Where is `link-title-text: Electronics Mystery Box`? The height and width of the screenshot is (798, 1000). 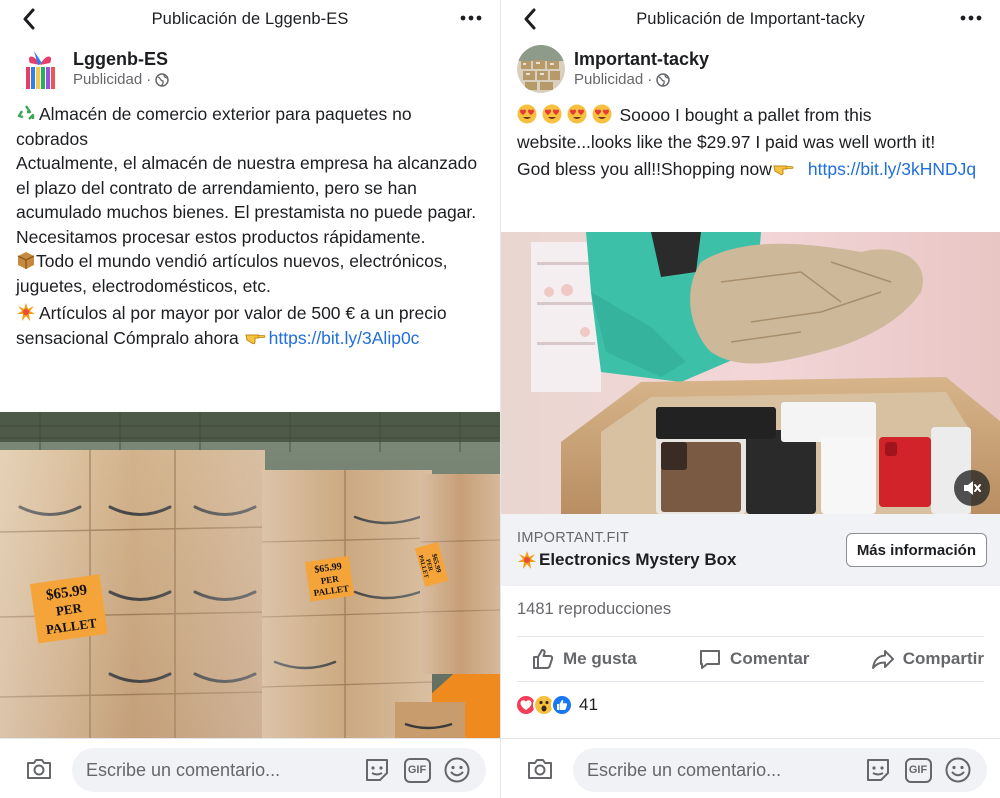 link-title-text: Electronics Mystery Box is located at coordinates (638, 559).